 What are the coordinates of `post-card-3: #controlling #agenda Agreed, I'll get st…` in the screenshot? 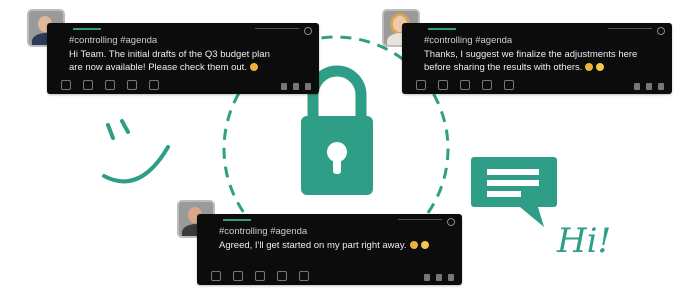 It's located at (329, 249).